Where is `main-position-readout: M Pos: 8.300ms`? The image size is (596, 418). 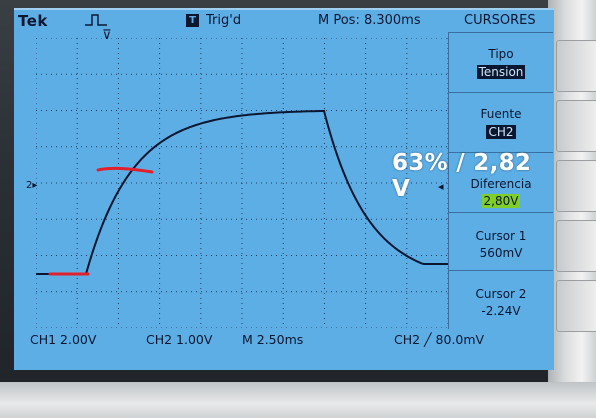 main-position-readout: M Pos: 8.300ms is located at coordinates (369, 20).